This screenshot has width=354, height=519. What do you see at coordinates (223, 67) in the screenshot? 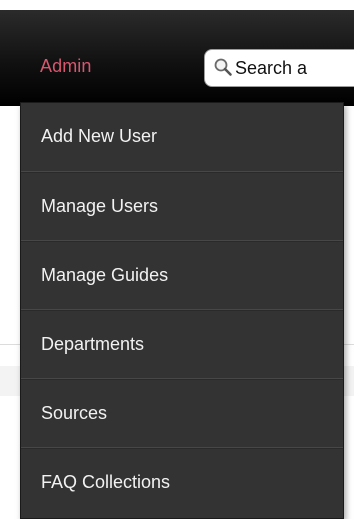
I see `search-icon` at bounding box center [223, 67].